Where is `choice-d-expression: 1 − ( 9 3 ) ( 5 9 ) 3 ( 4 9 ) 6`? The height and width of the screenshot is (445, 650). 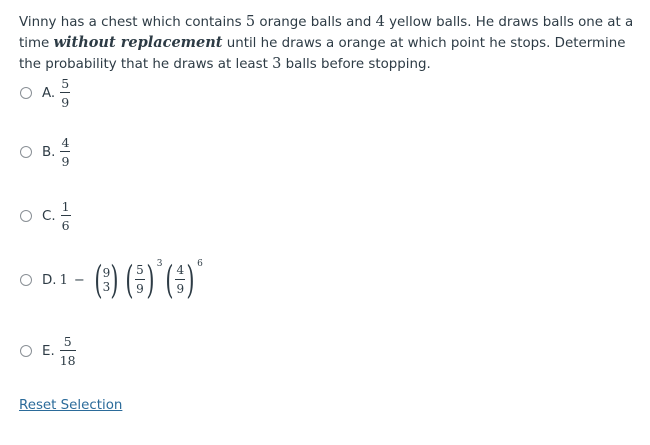
choice-d-expression: 1 − ( 9 3 ) ( 5 9 ) 3 ( 4 9 ) 6 is located at coordinates (131, 280).